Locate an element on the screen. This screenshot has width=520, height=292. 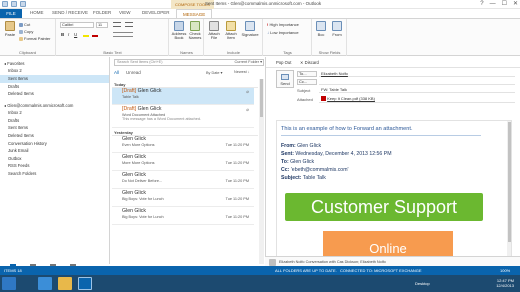
check-names-button: Check Names is located at coordinates (195, 30).